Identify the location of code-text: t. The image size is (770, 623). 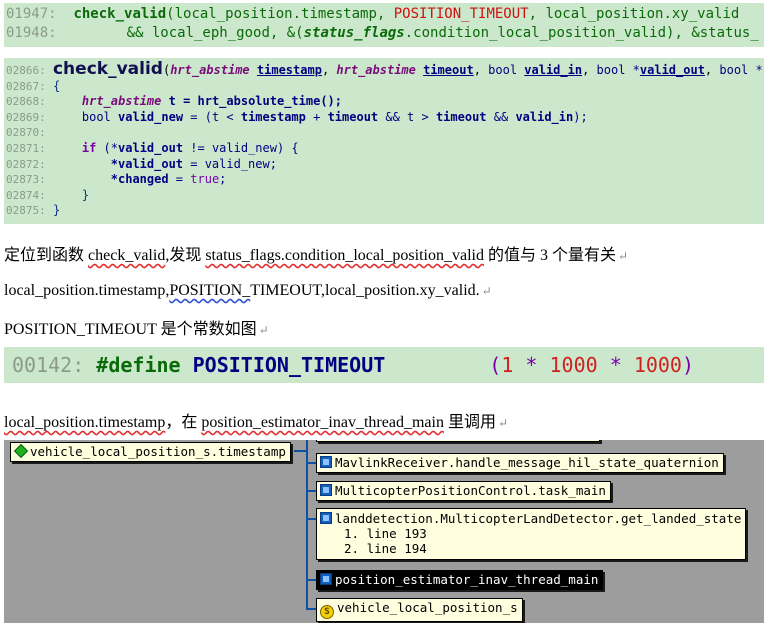
(172, 101).